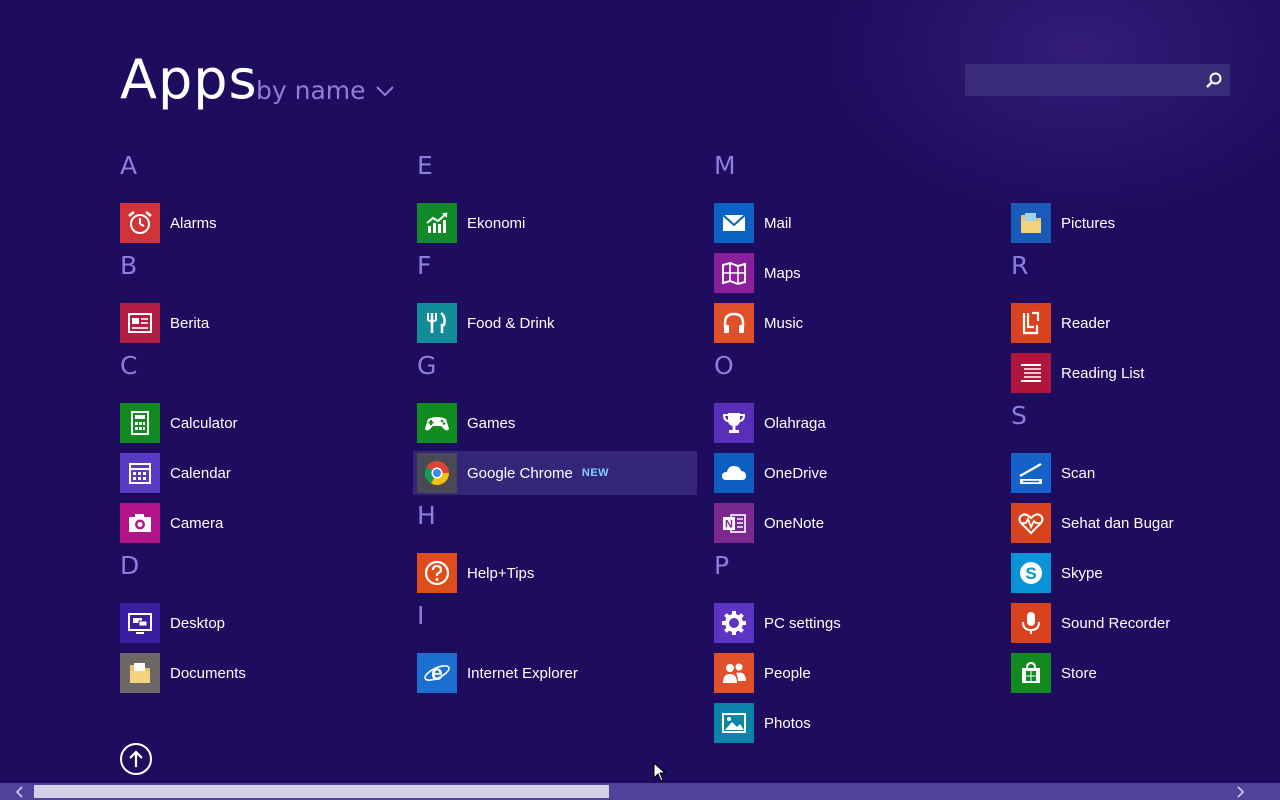  I want to click on svg-text: e, so click(437, 673).